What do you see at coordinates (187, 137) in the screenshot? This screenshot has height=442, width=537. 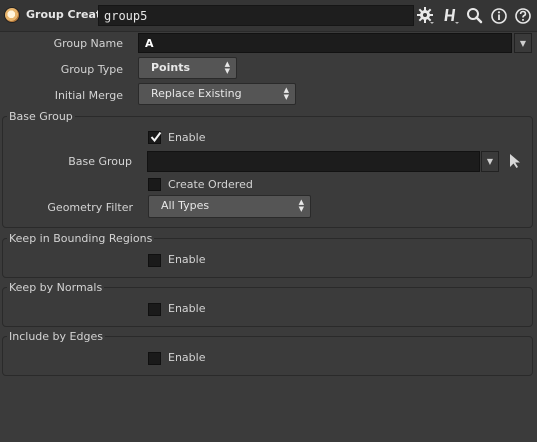 I see `base-group-enable-label: Enable` at bounding box center [187, 137].